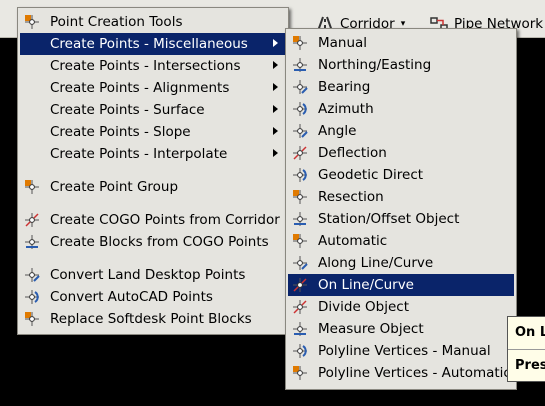 This screenshot has width=545, height=406. I want to click on tooltip-title: On L, so click(530, 332).